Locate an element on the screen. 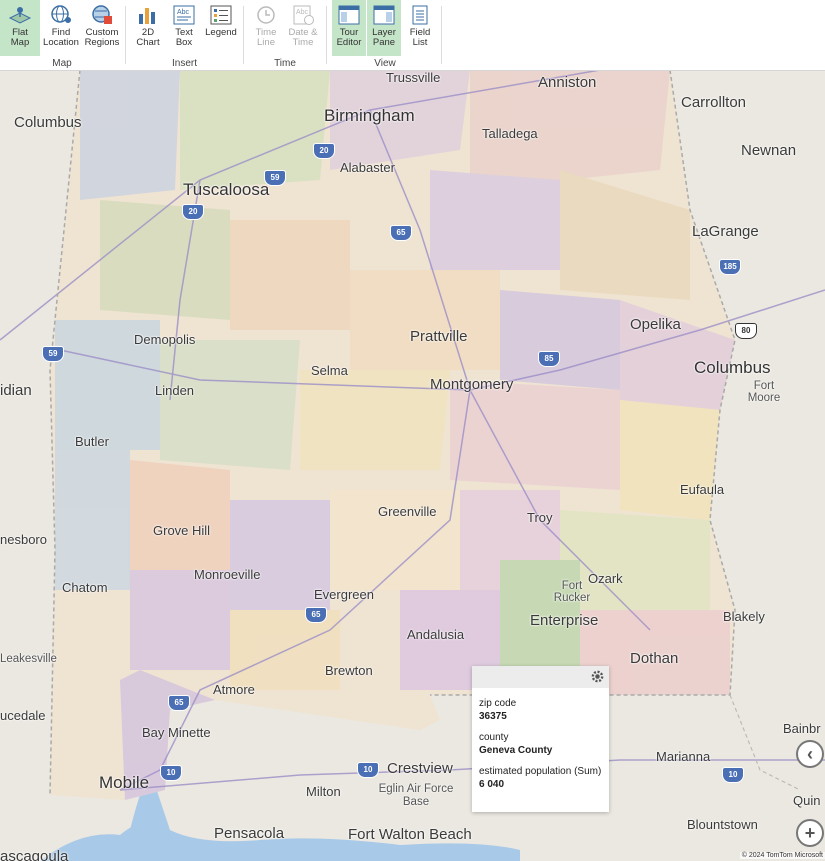 The height and width of the screenshot is (861, 825). globe-icon is located at coordinates (61, 14).